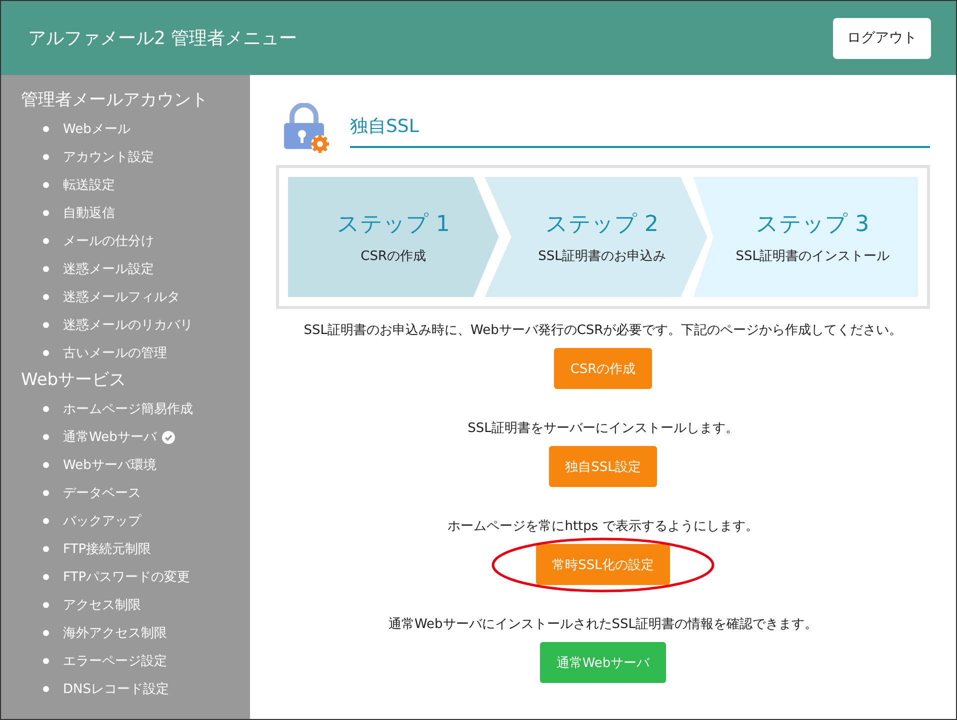  What do you see at coordinates (603, 564) in the screenshot?
I see `action-button: 常時SSL化の設定` at bounding box center [603, 564].